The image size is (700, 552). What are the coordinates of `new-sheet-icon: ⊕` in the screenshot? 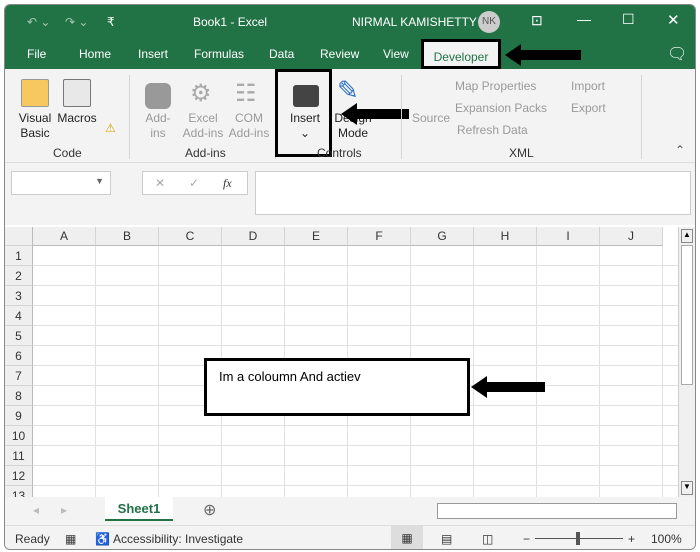 It's located at (209, 510).